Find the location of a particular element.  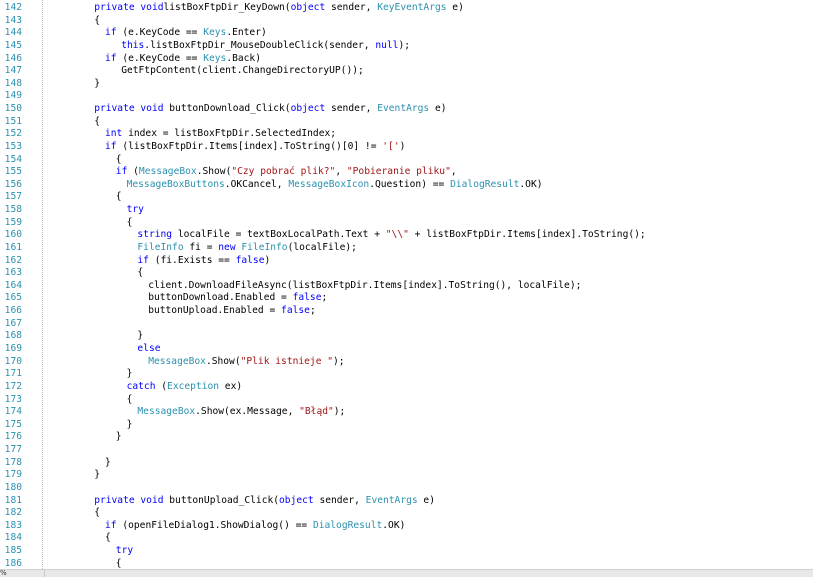

code-text: MessageBox.Show("Plik istnieje "); is located at coordinates (246, 362).